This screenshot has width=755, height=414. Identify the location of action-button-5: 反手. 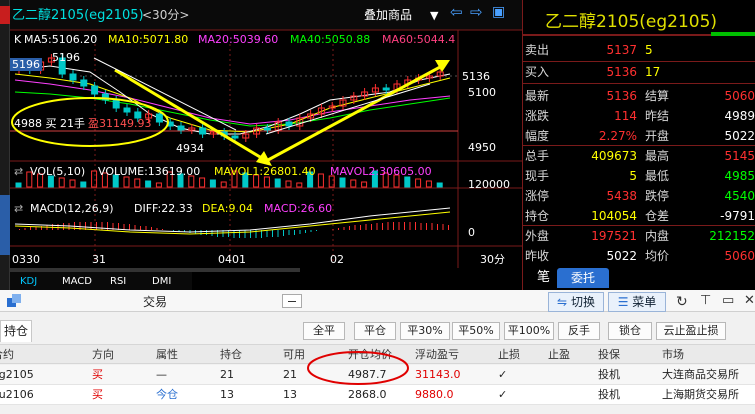
(579, 331).